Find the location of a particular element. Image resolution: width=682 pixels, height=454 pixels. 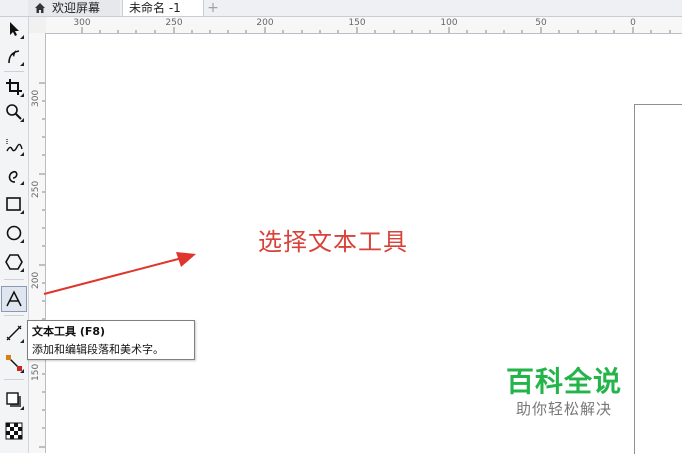

rectangle-tool is located at coordinates (14, 204).